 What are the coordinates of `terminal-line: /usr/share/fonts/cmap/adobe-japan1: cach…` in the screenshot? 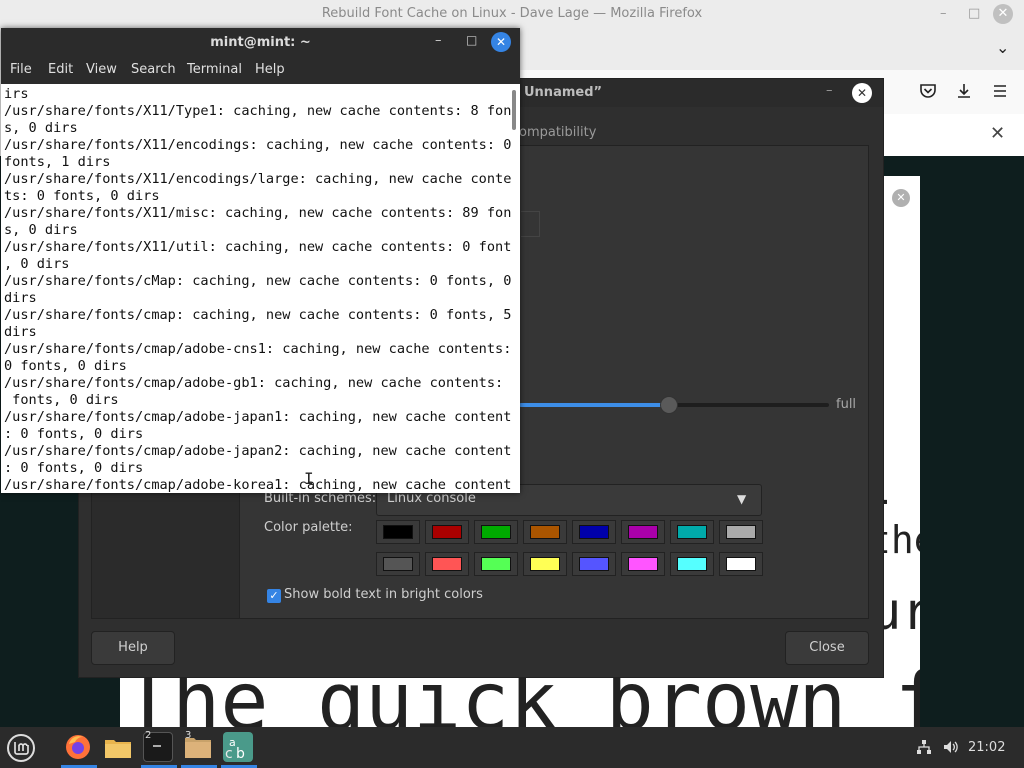 It's located at (258, 417).